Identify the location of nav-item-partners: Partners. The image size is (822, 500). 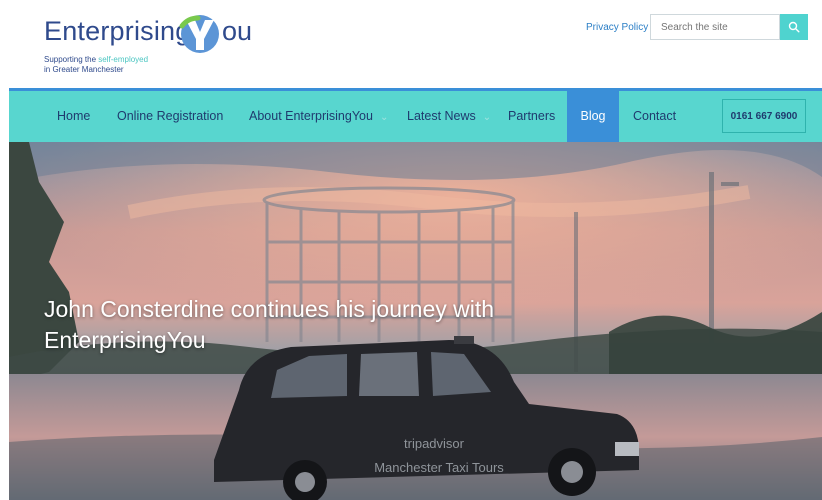
(531, 116).